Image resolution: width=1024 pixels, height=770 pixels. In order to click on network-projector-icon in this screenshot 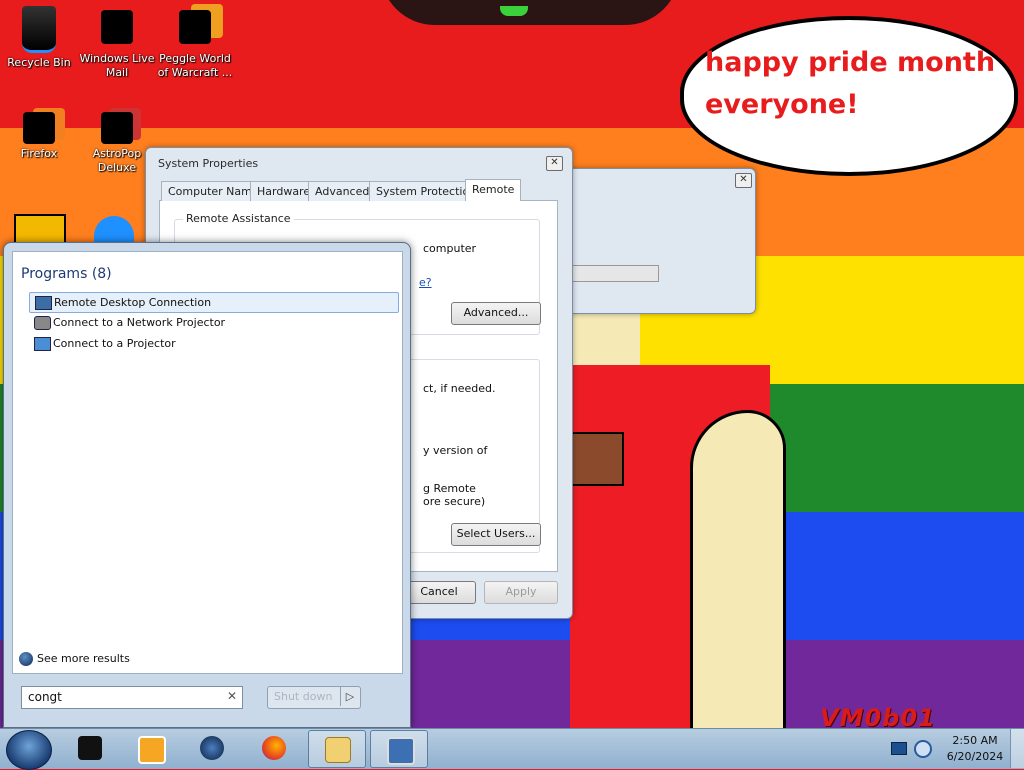, I will do `click(42, 323)`.